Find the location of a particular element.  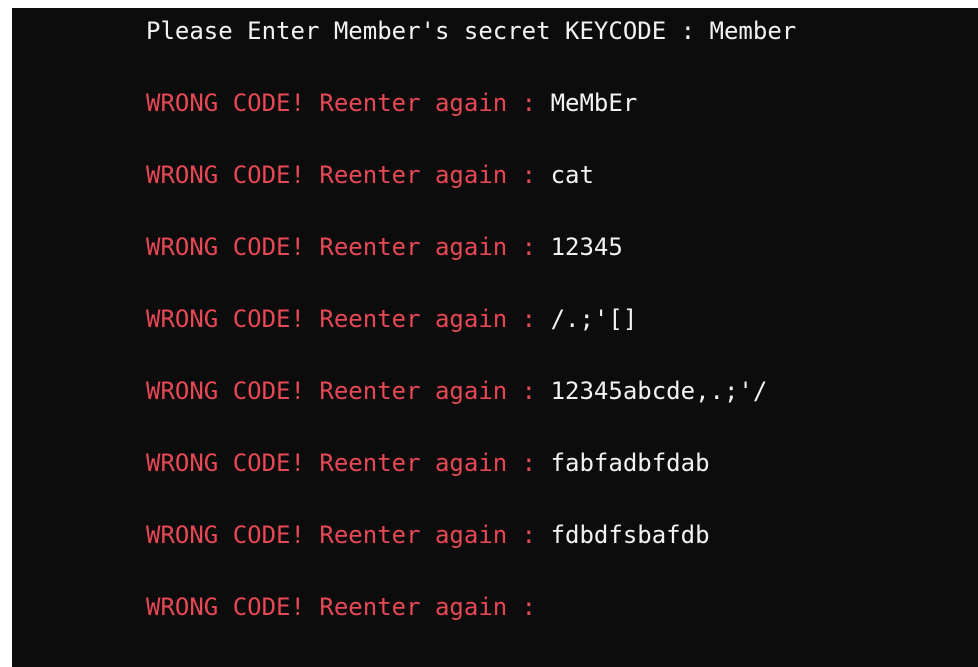

retry-line: WRONG CODE! Reenter again : fabfadbfdab is located at coordinates (428, 463).